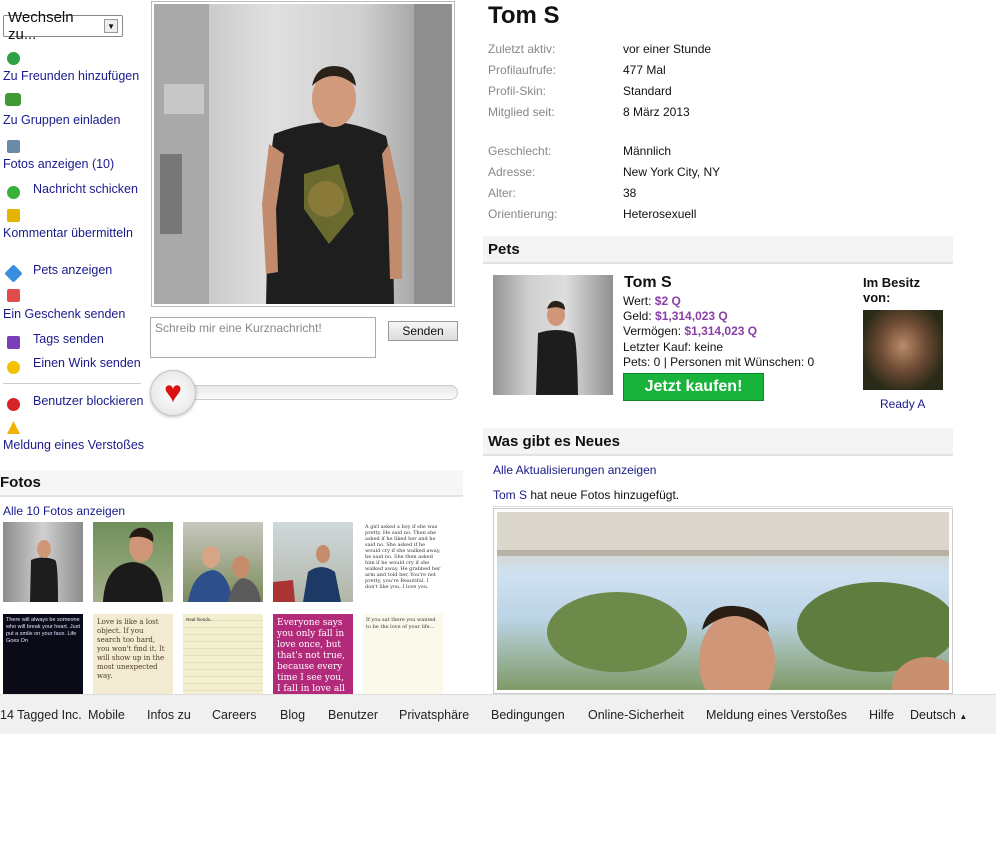  I want to click on block-icon, so click(13, 404).